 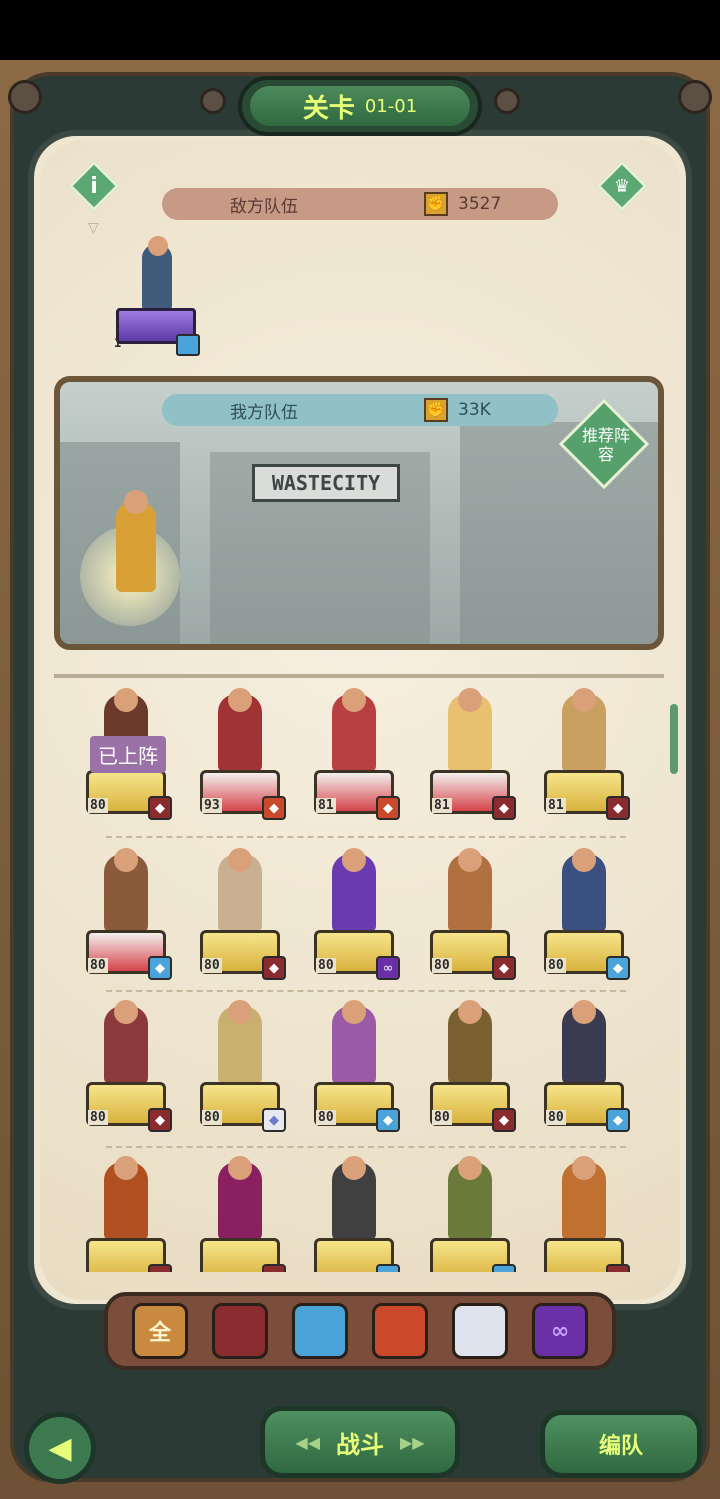 I want to click on stage-level: 01-01, so click(x=391, y=106).